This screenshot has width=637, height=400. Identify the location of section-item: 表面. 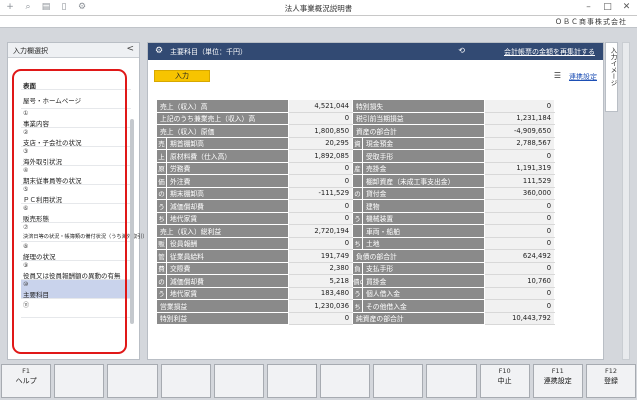
(76, 80).